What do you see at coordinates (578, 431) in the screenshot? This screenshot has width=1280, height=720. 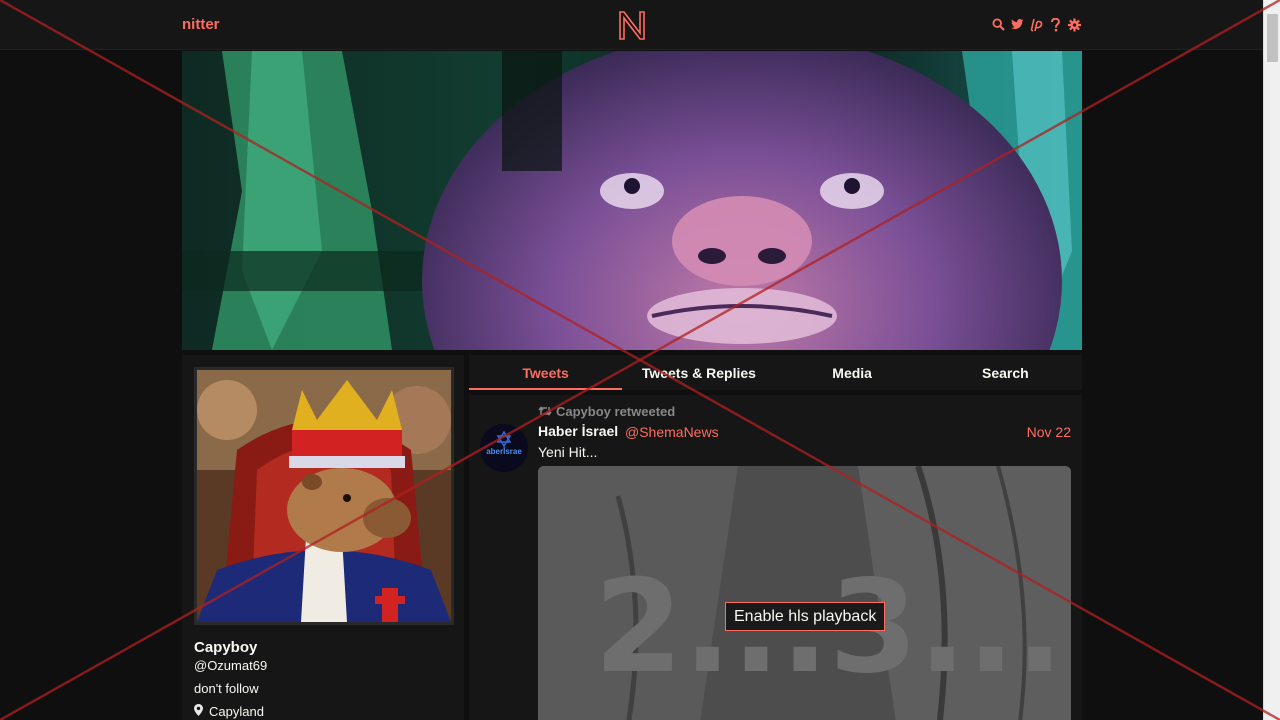 I see `tweet-author: Haber İsrael` at bounding box center [578, 431].